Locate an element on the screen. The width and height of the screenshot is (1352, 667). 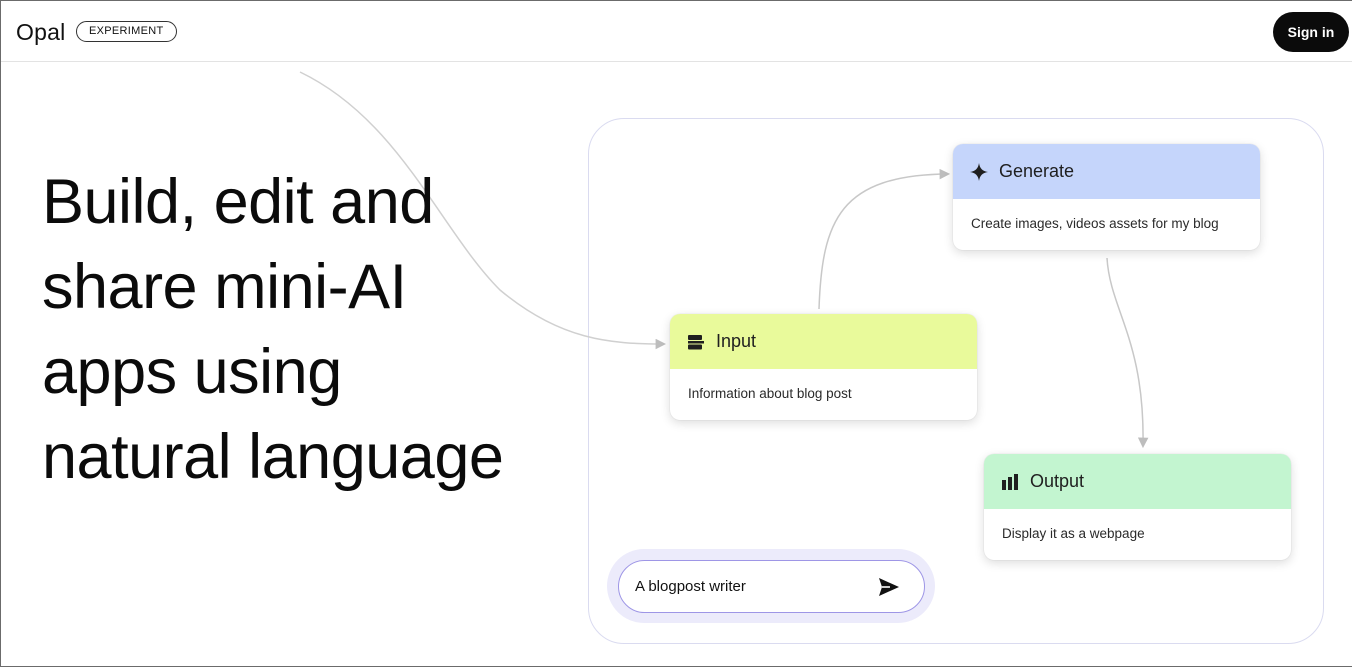
node-generate-description: Create images, videos assets for my blog is located at coordinates (1095, 223).